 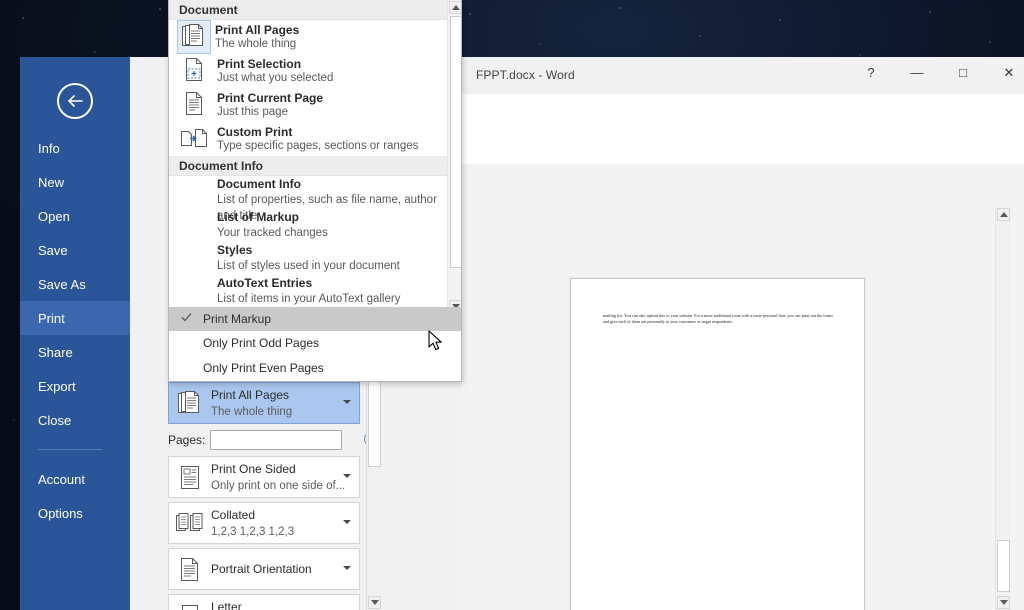 What do you see at coordinates (308, 266) in the screenshot?
I see `dropdown-item-subtitle: List of styles used in your document` at bounding box center [308, 266].